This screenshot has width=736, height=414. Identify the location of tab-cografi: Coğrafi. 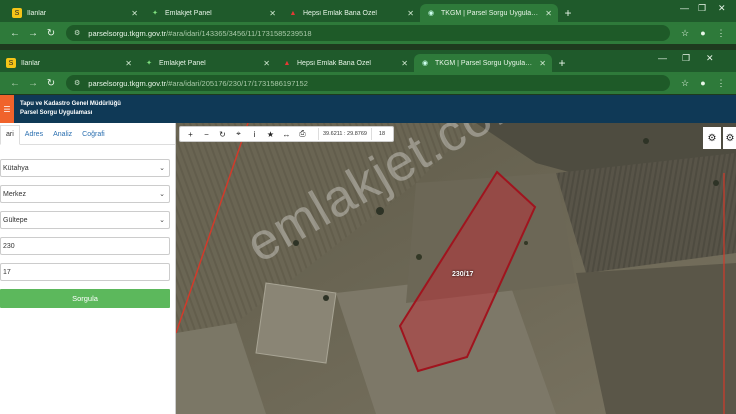
(93, 137).